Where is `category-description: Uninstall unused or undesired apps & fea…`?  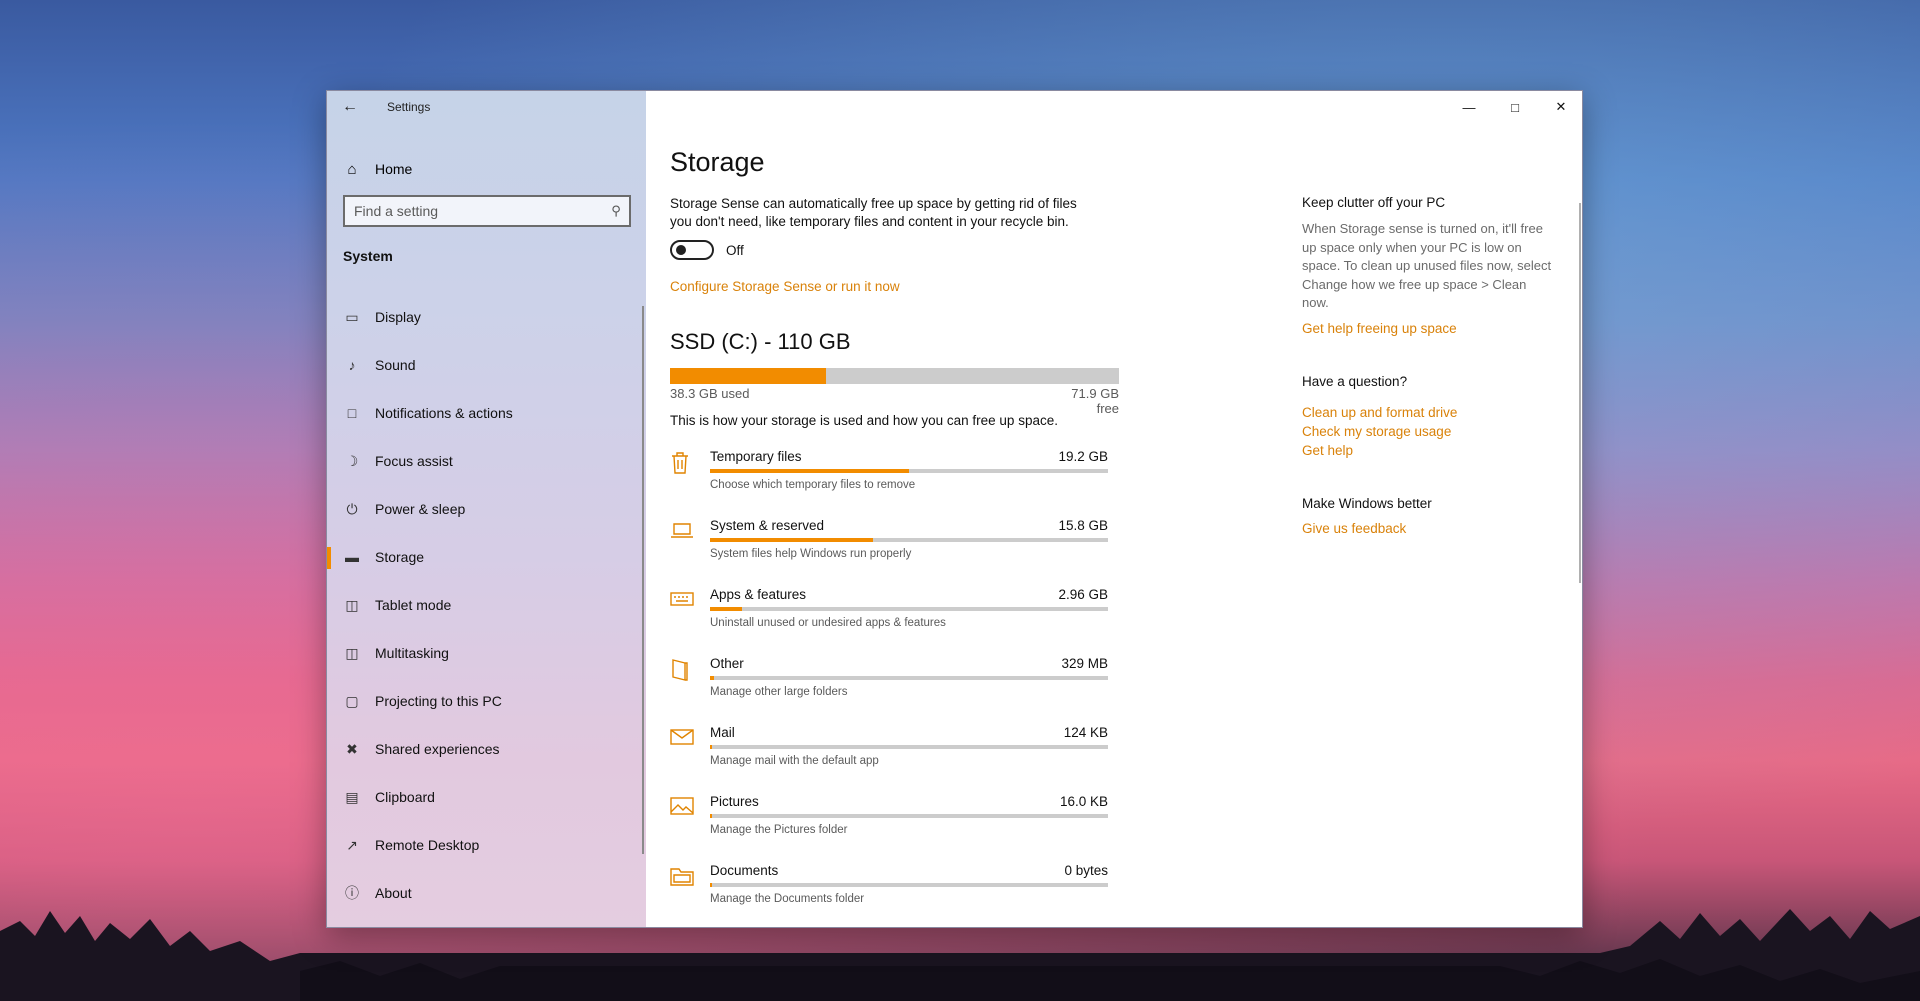 category-description: Uninstall unused or undesired apps & fea… is located at coordinates (828, 623).